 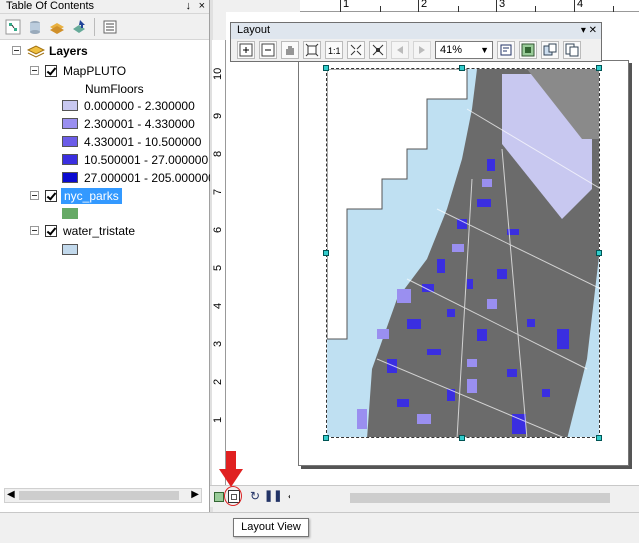 I want to click on focus-data-frame-icon, so click(x=528, y=50).